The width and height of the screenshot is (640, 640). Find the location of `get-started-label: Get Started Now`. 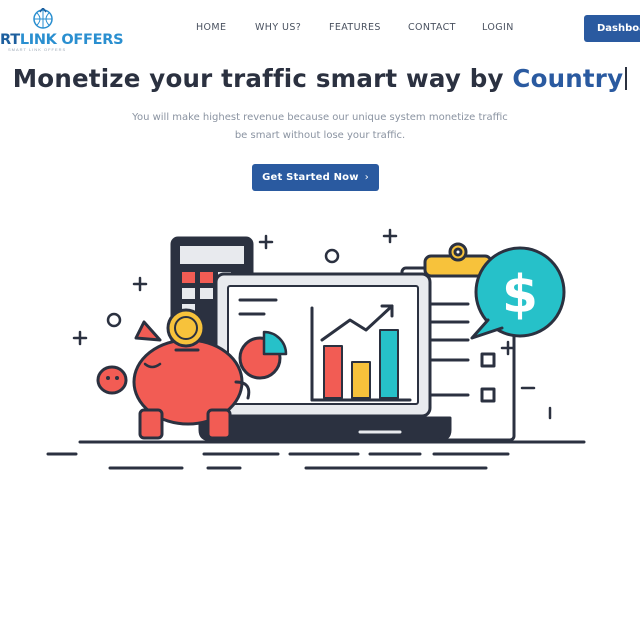

get-started-label: Get Started Now is located at coordinates (310, 177).